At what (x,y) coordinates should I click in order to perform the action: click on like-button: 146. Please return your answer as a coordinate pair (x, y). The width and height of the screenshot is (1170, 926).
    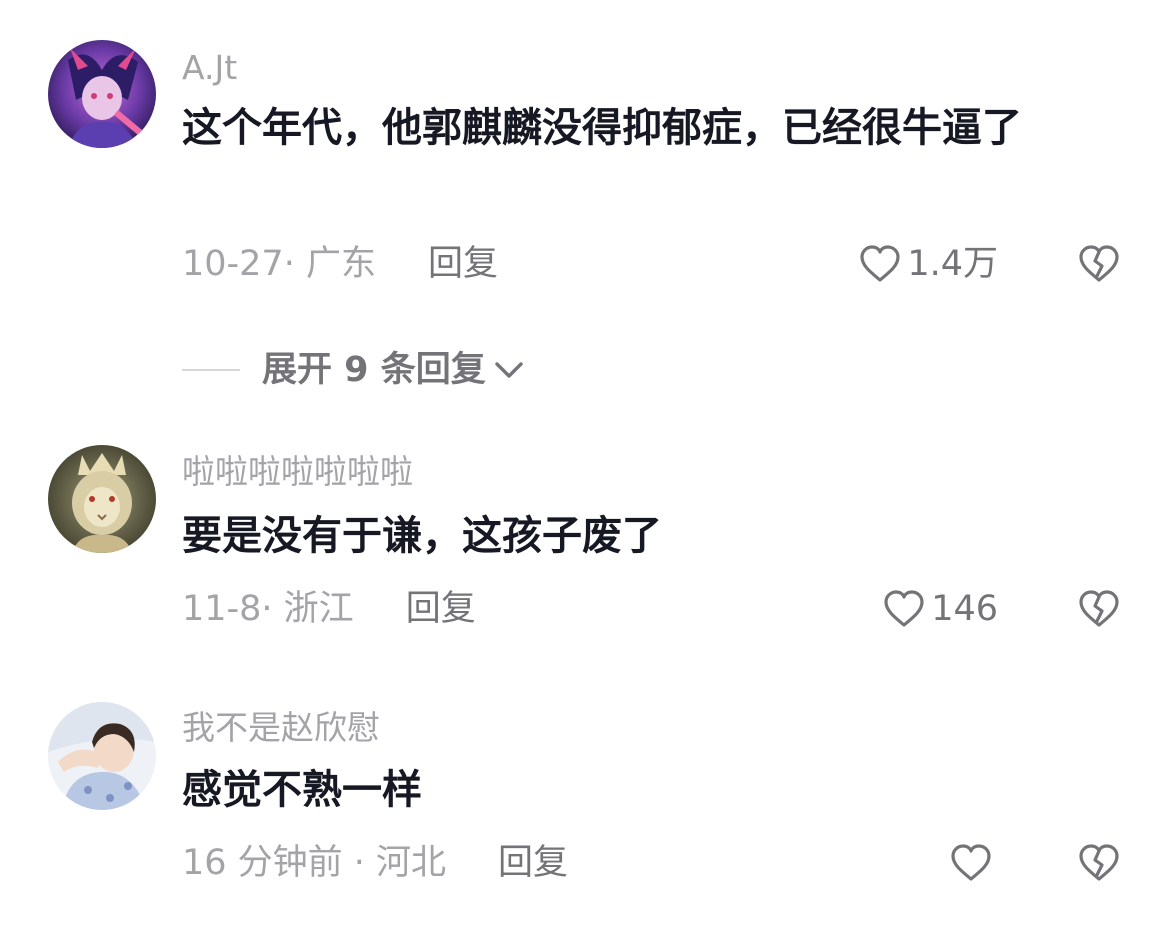
    Looking at the image, I should click on (940, 609).